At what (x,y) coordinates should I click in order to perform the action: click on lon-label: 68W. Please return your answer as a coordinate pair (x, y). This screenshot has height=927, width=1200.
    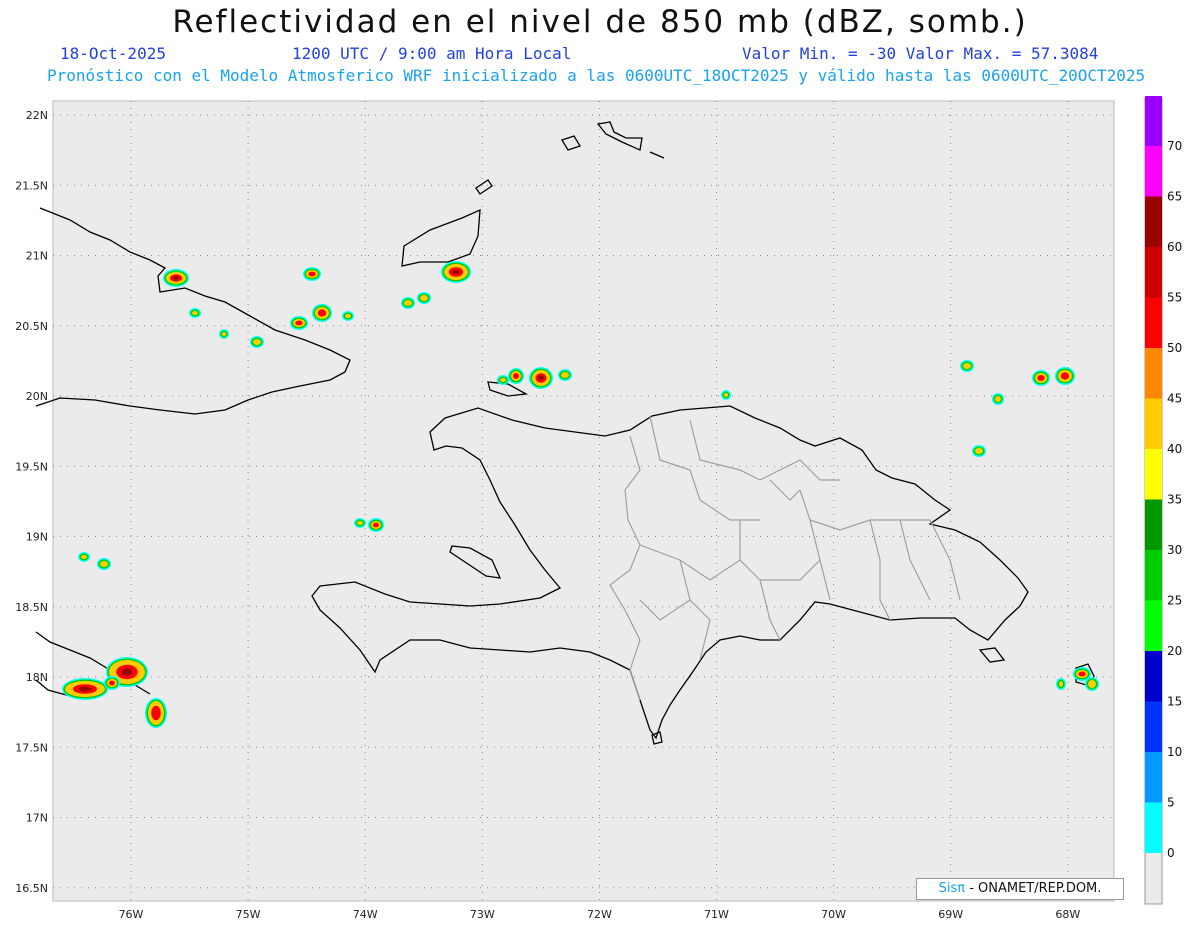
    Looking at the image, I should click on (1067, 914).